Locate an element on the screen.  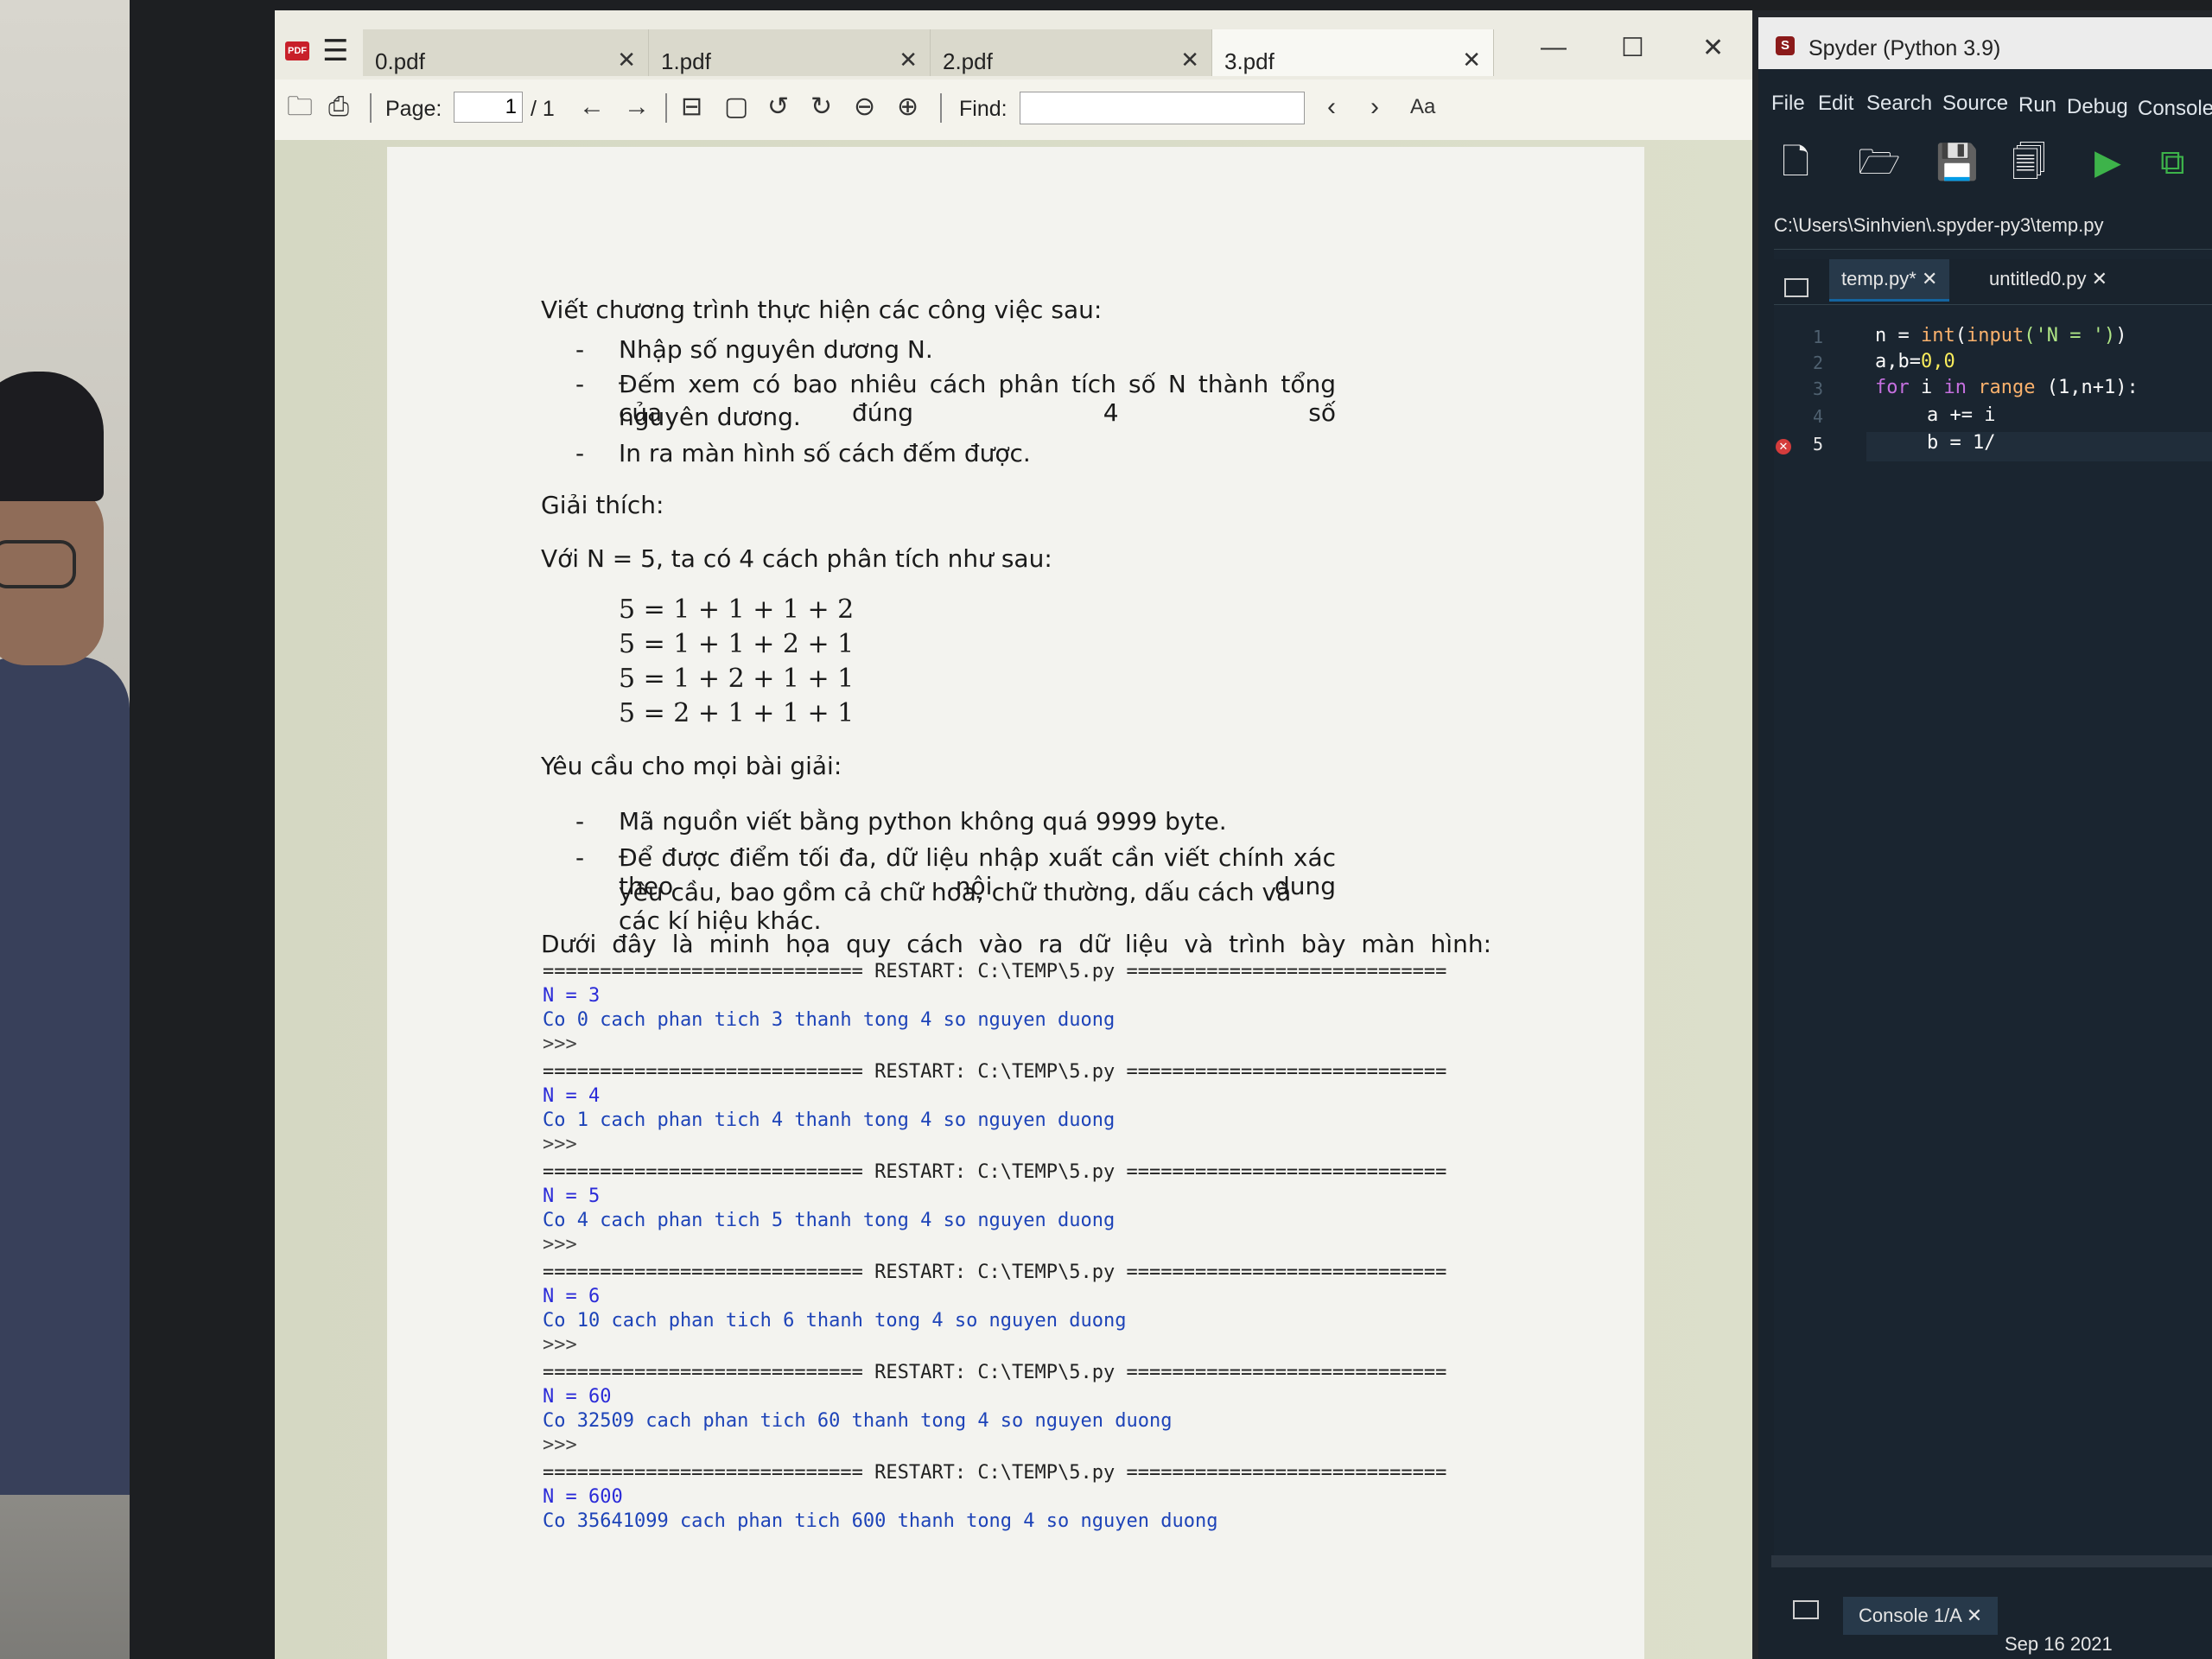
person-in-background is located at coordinates (65, 933).